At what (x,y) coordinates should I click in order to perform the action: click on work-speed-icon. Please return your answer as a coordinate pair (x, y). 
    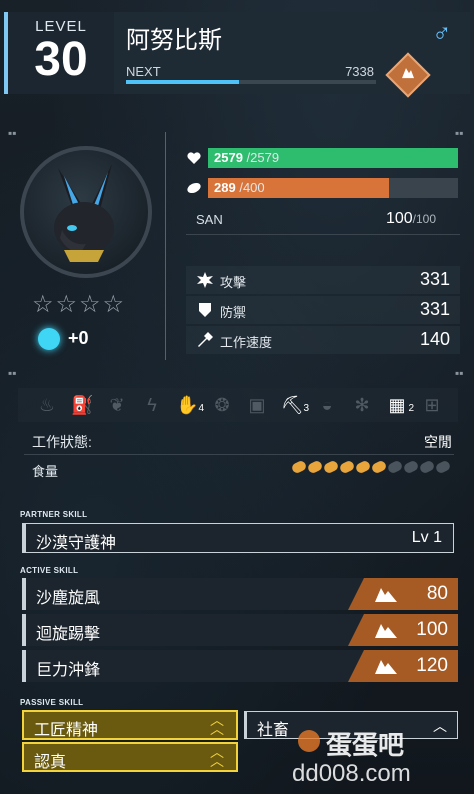
    Looking at the image, I should click on (205, 339).